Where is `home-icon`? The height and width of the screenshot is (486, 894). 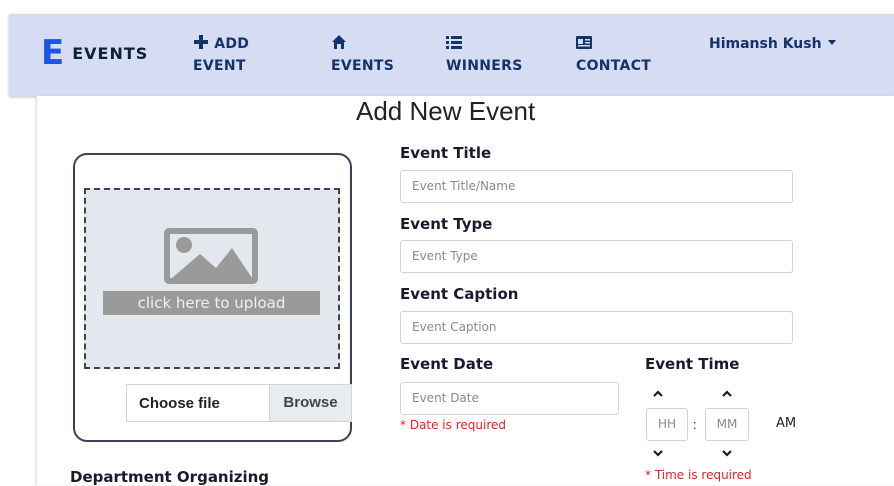
home-icon is located at coordinates (339, 42).